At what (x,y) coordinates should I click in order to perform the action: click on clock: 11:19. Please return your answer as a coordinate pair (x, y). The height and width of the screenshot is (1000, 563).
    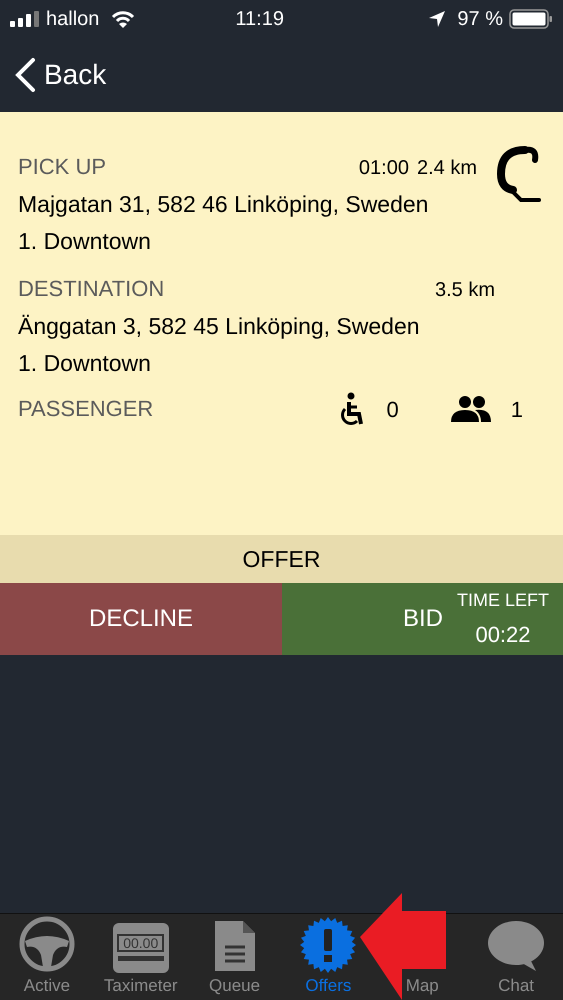
    Looking at the image, I should click on (259, 19).